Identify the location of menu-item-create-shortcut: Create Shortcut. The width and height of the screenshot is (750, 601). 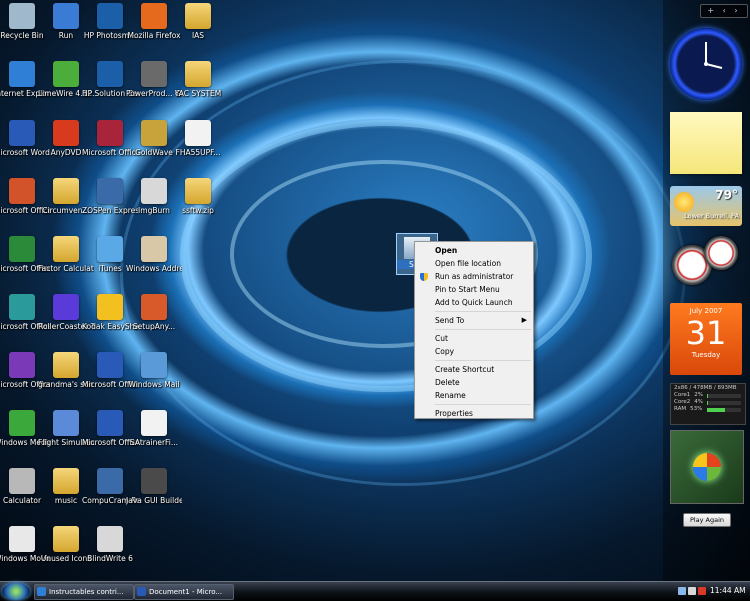
(474, 369).